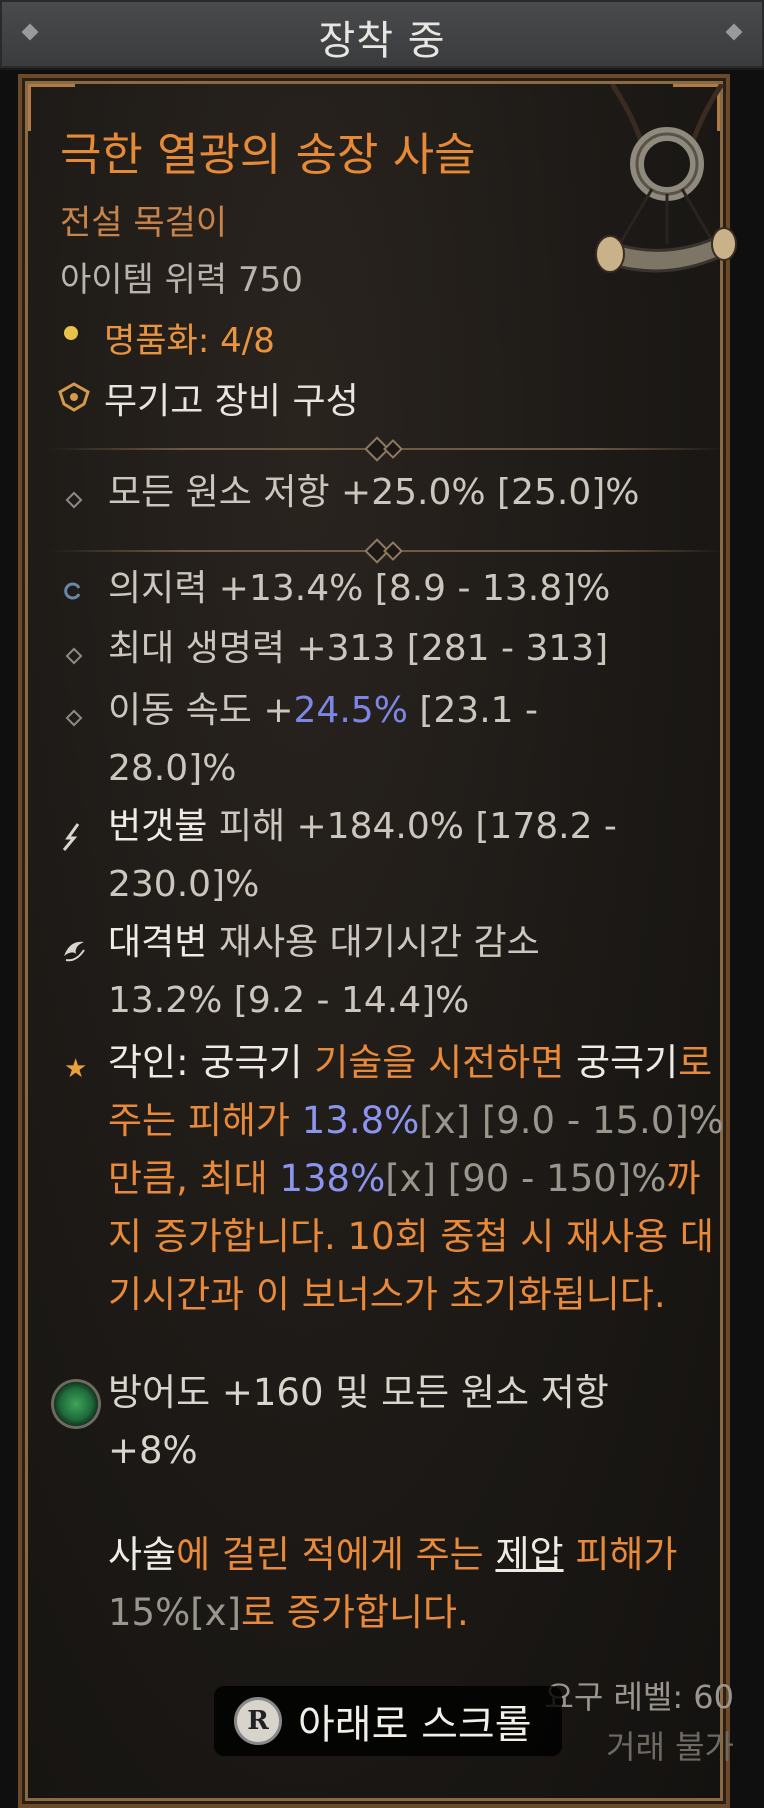  What do you see at coordinates (324, 972) in the screenshot?
I see `affix-skill-cataclysm: 대격변 재사용 대기시간 감소 13.2% [9.2 - 14.4]%` at bounding box center [324, 972].